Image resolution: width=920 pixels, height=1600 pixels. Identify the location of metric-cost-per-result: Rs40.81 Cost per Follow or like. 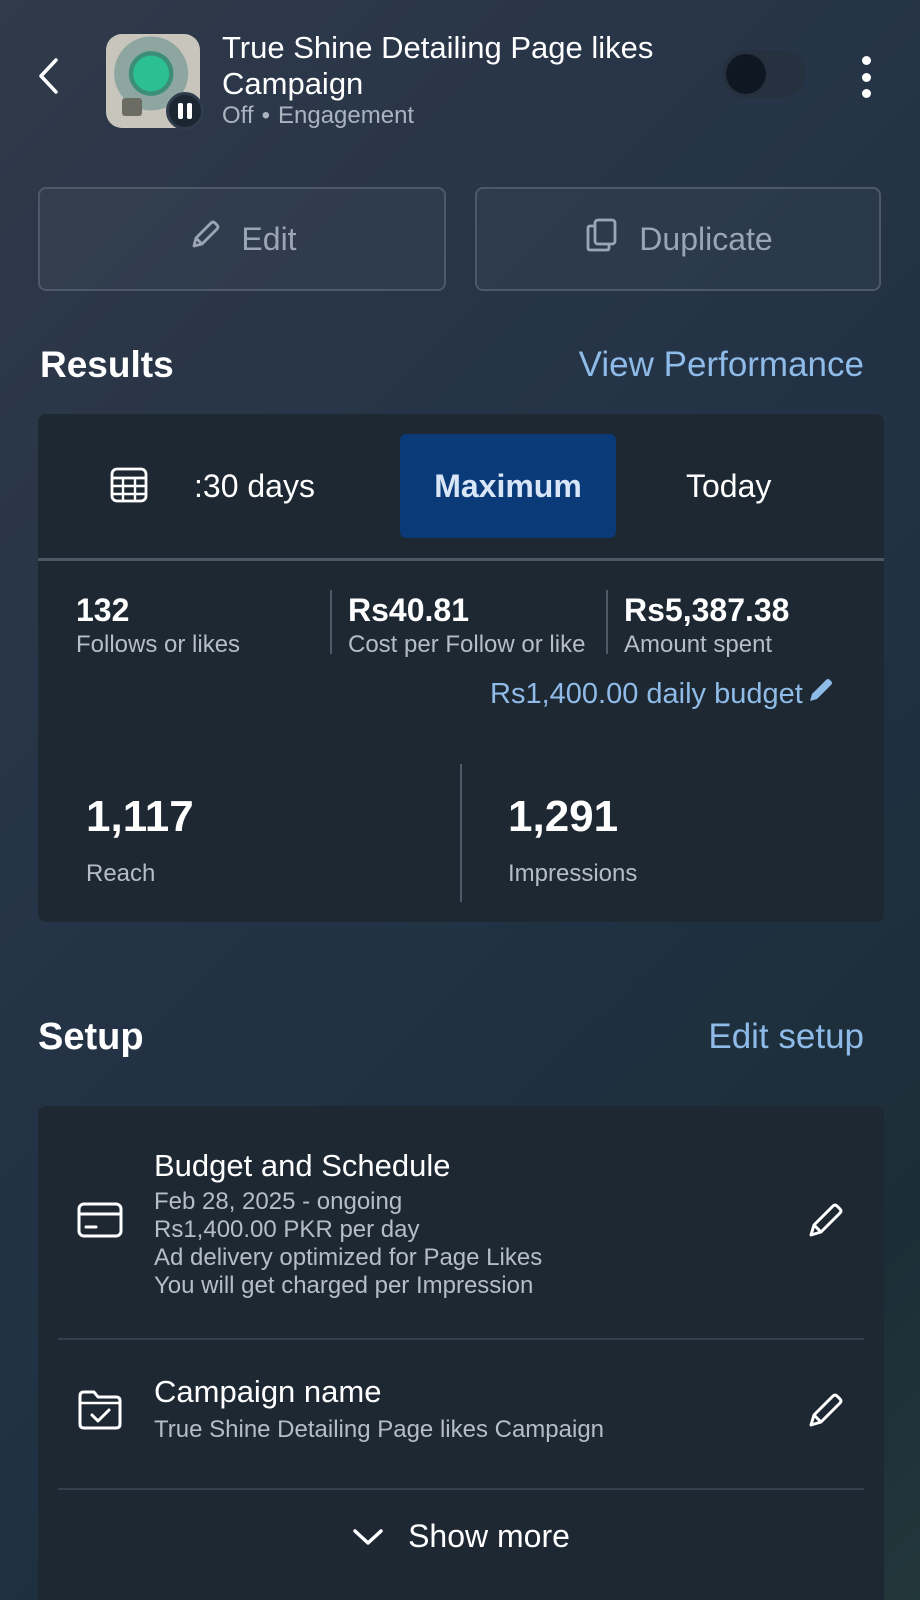
(466, 626).